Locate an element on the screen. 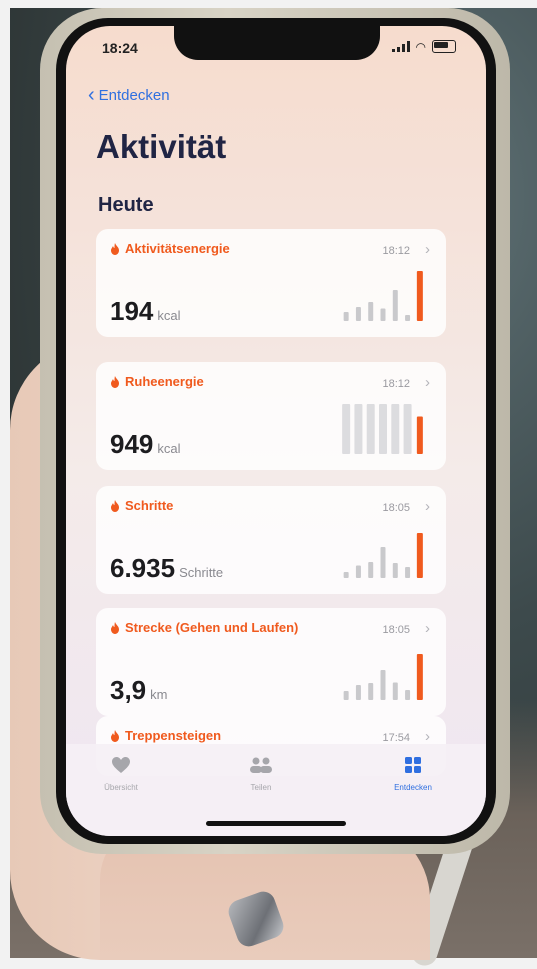 This screenshot has width=537, height=969. notch is located at coordinates (277, 43).